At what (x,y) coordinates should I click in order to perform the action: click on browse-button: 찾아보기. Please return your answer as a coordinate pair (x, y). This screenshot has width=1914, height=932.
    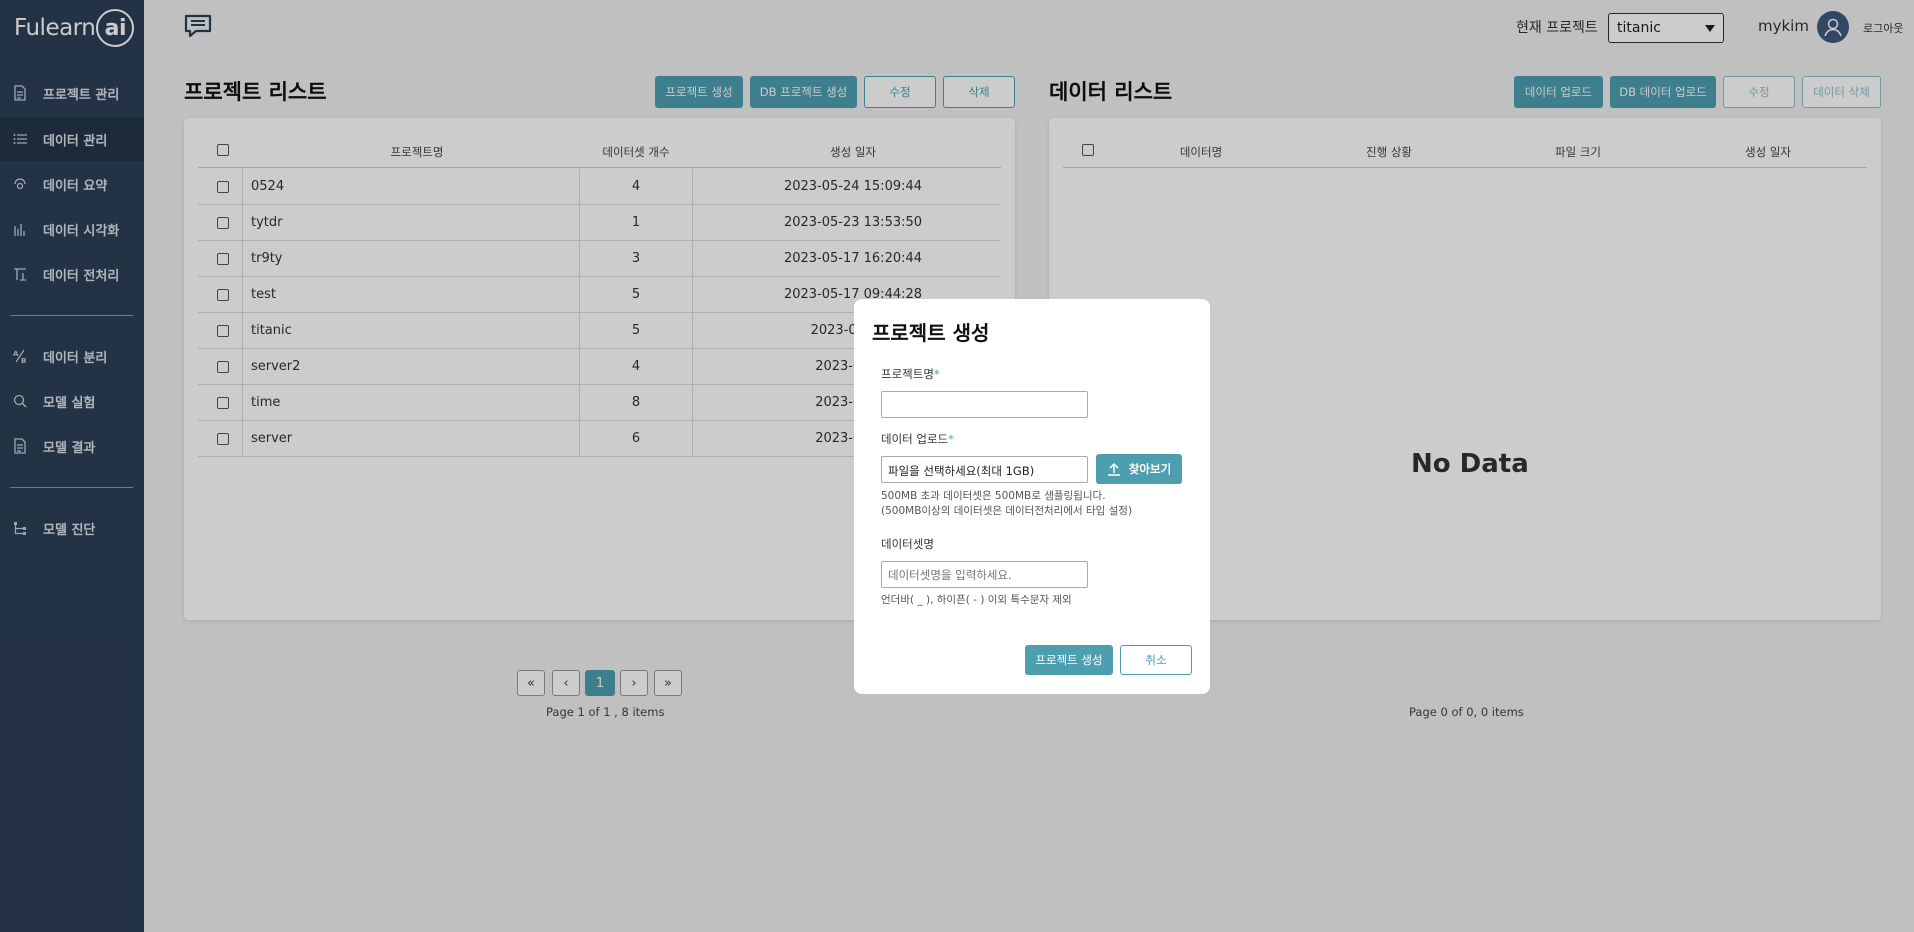
    Looking at the image, I should click on (1139, 469).